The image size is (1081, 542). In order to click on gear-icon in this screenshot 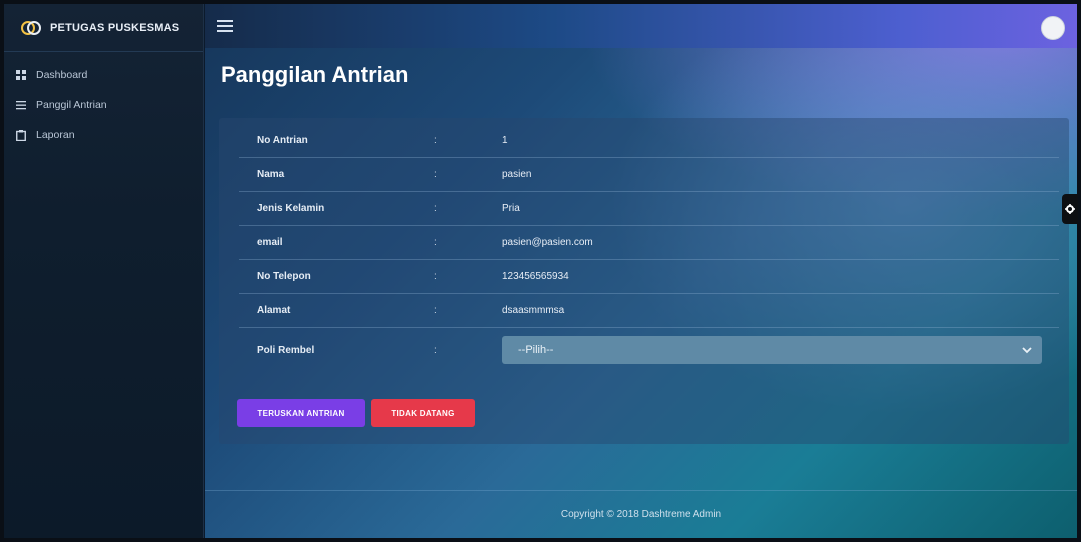, I will do `click(1070, 209)`.